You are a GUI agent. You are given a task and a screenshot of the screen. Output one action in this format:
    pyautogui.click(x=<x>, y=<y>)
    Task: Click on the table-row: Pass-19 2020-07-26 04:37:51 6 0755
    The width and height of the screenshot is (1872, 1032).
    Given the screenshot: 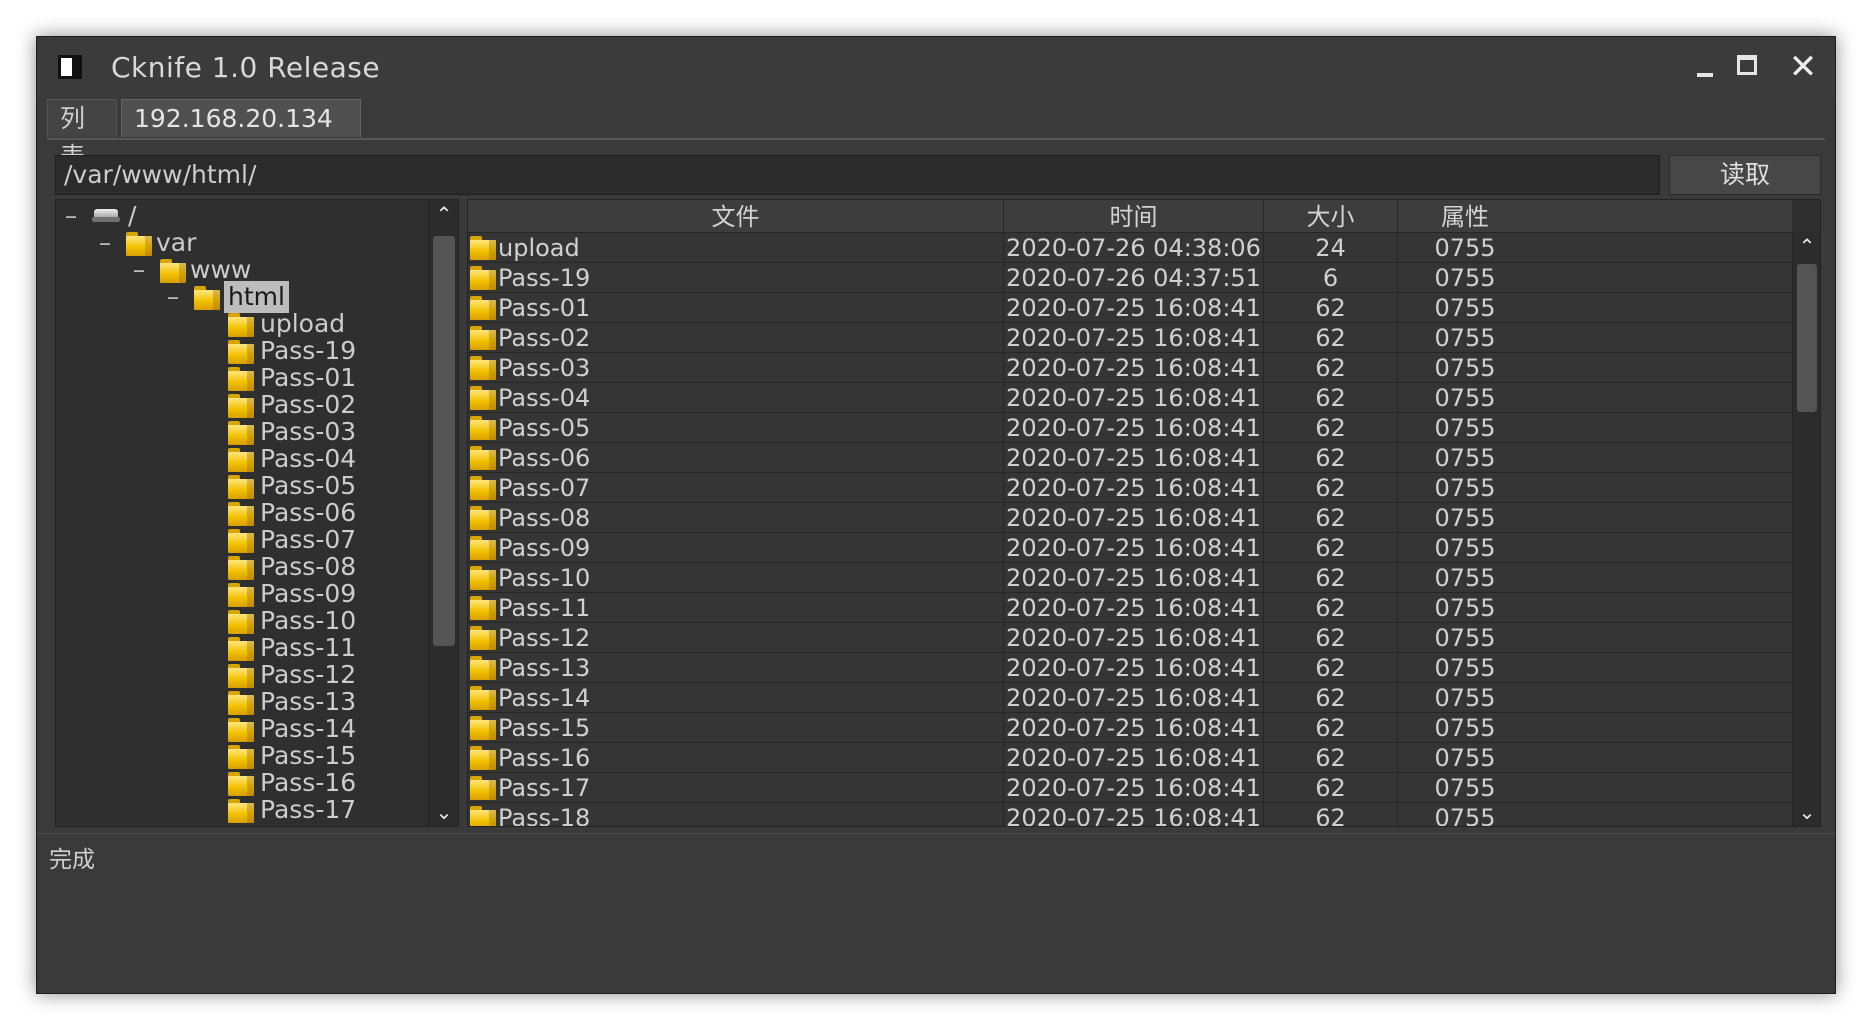 What is the action you would take?
    pyautogui.click(x=1130, y=278)
    